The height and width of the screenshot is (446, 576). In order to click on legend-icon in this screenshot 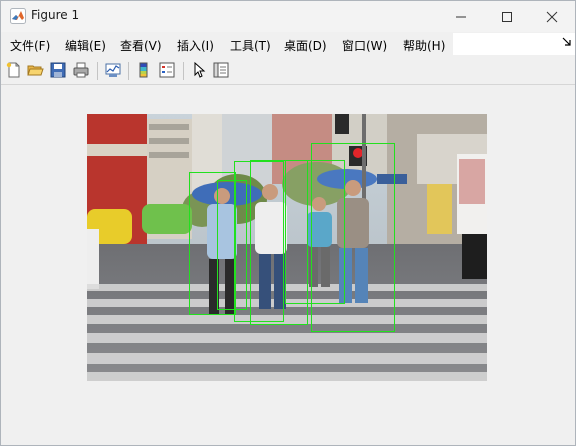, I will do `click(167, 70)`.